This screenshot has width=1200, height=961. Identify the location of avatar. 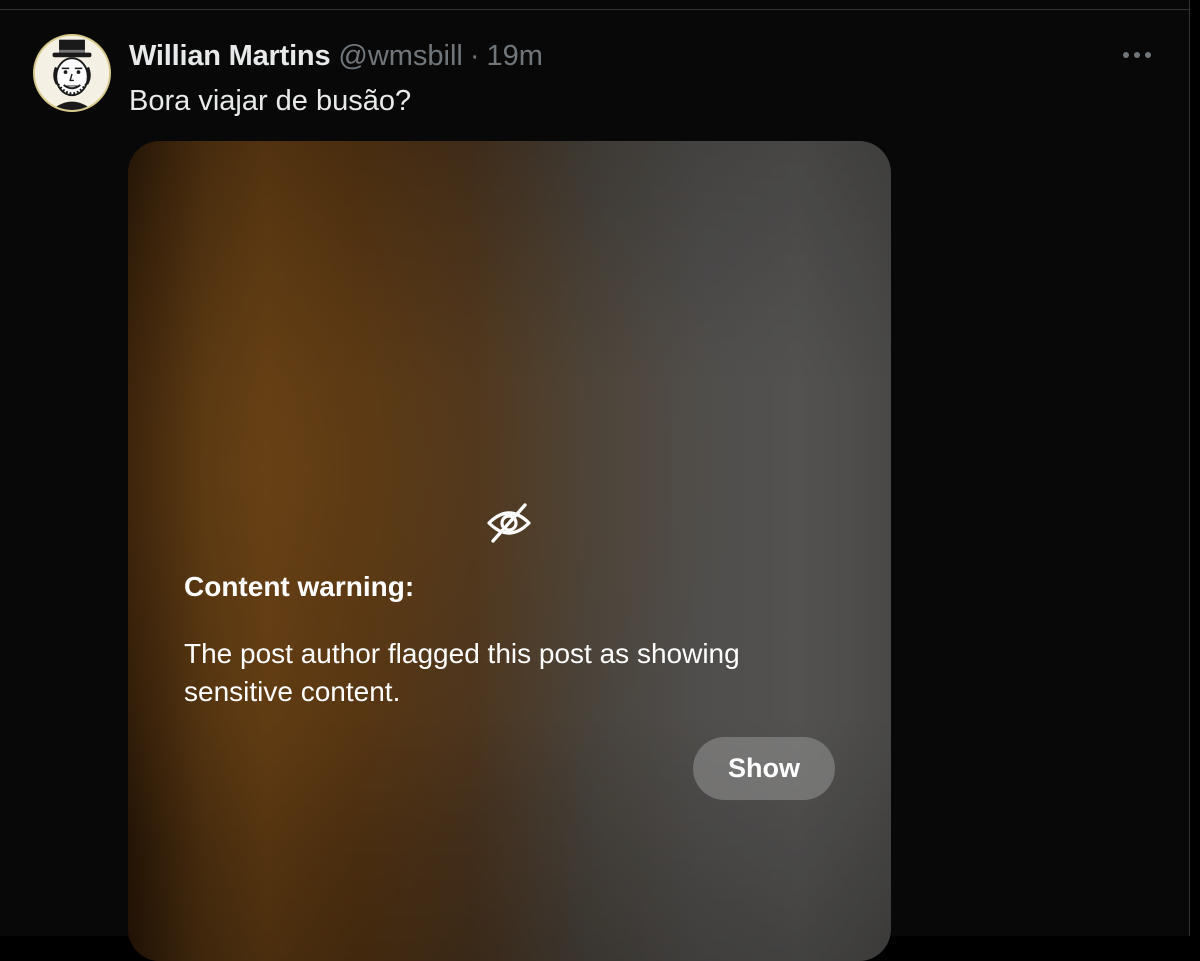
(72, 73).